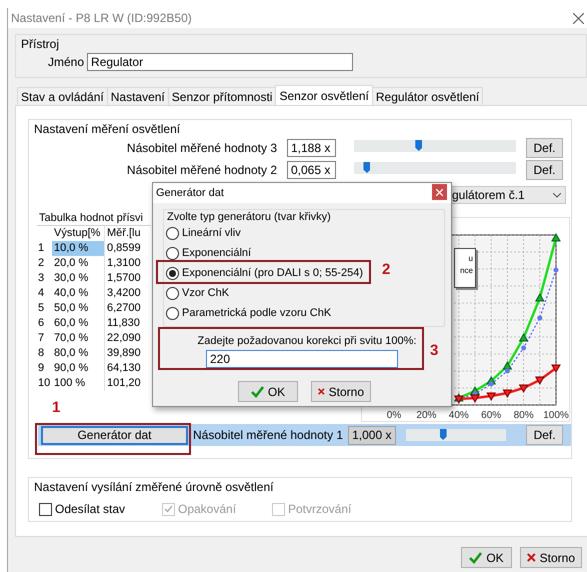  Describe the element at coordinates (62, 96) in the screenshot. I see `tab: Stav a ovládání` at that location.